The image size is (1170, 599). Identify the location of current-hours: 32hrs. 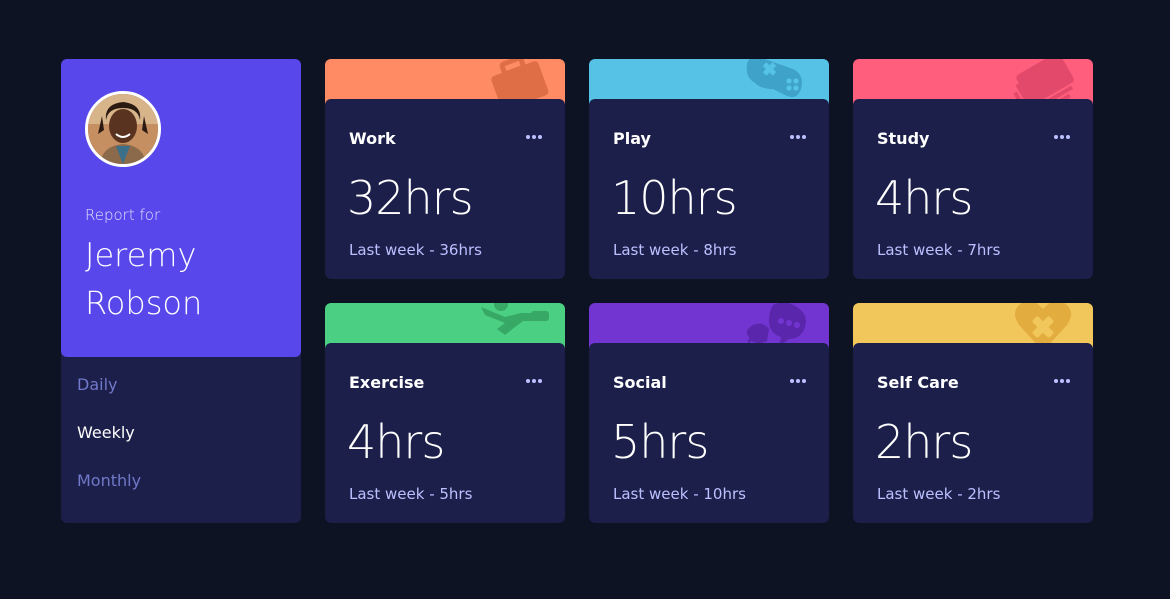
(410, 198).